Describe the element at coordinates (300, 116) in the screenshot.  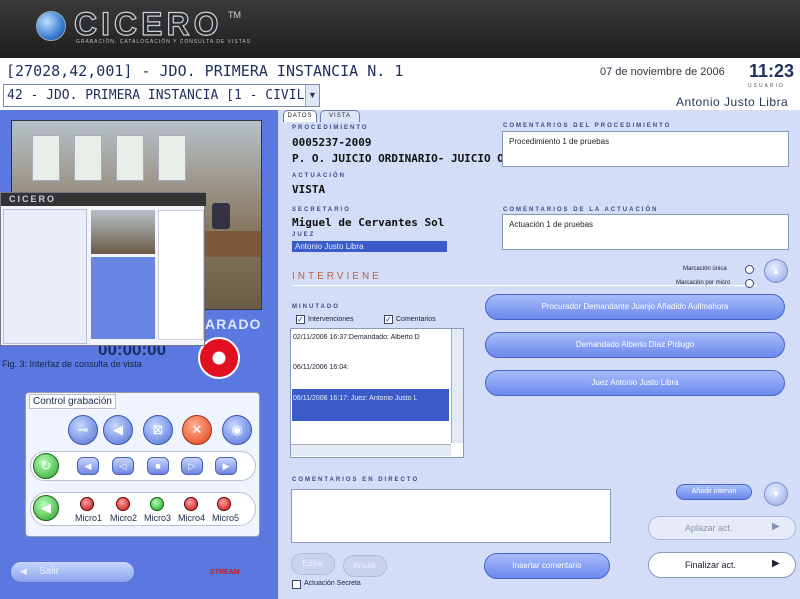
I see `tab-datos: DATOS` at that location.